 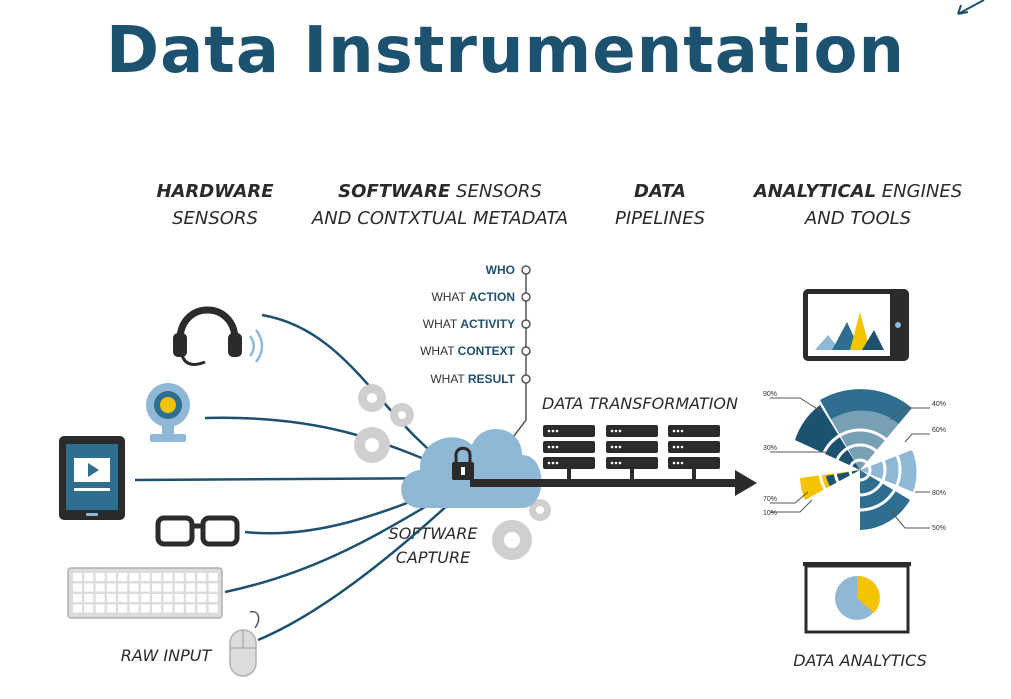 I want to click on radial-label: 50%, so click(x=939, y=528).